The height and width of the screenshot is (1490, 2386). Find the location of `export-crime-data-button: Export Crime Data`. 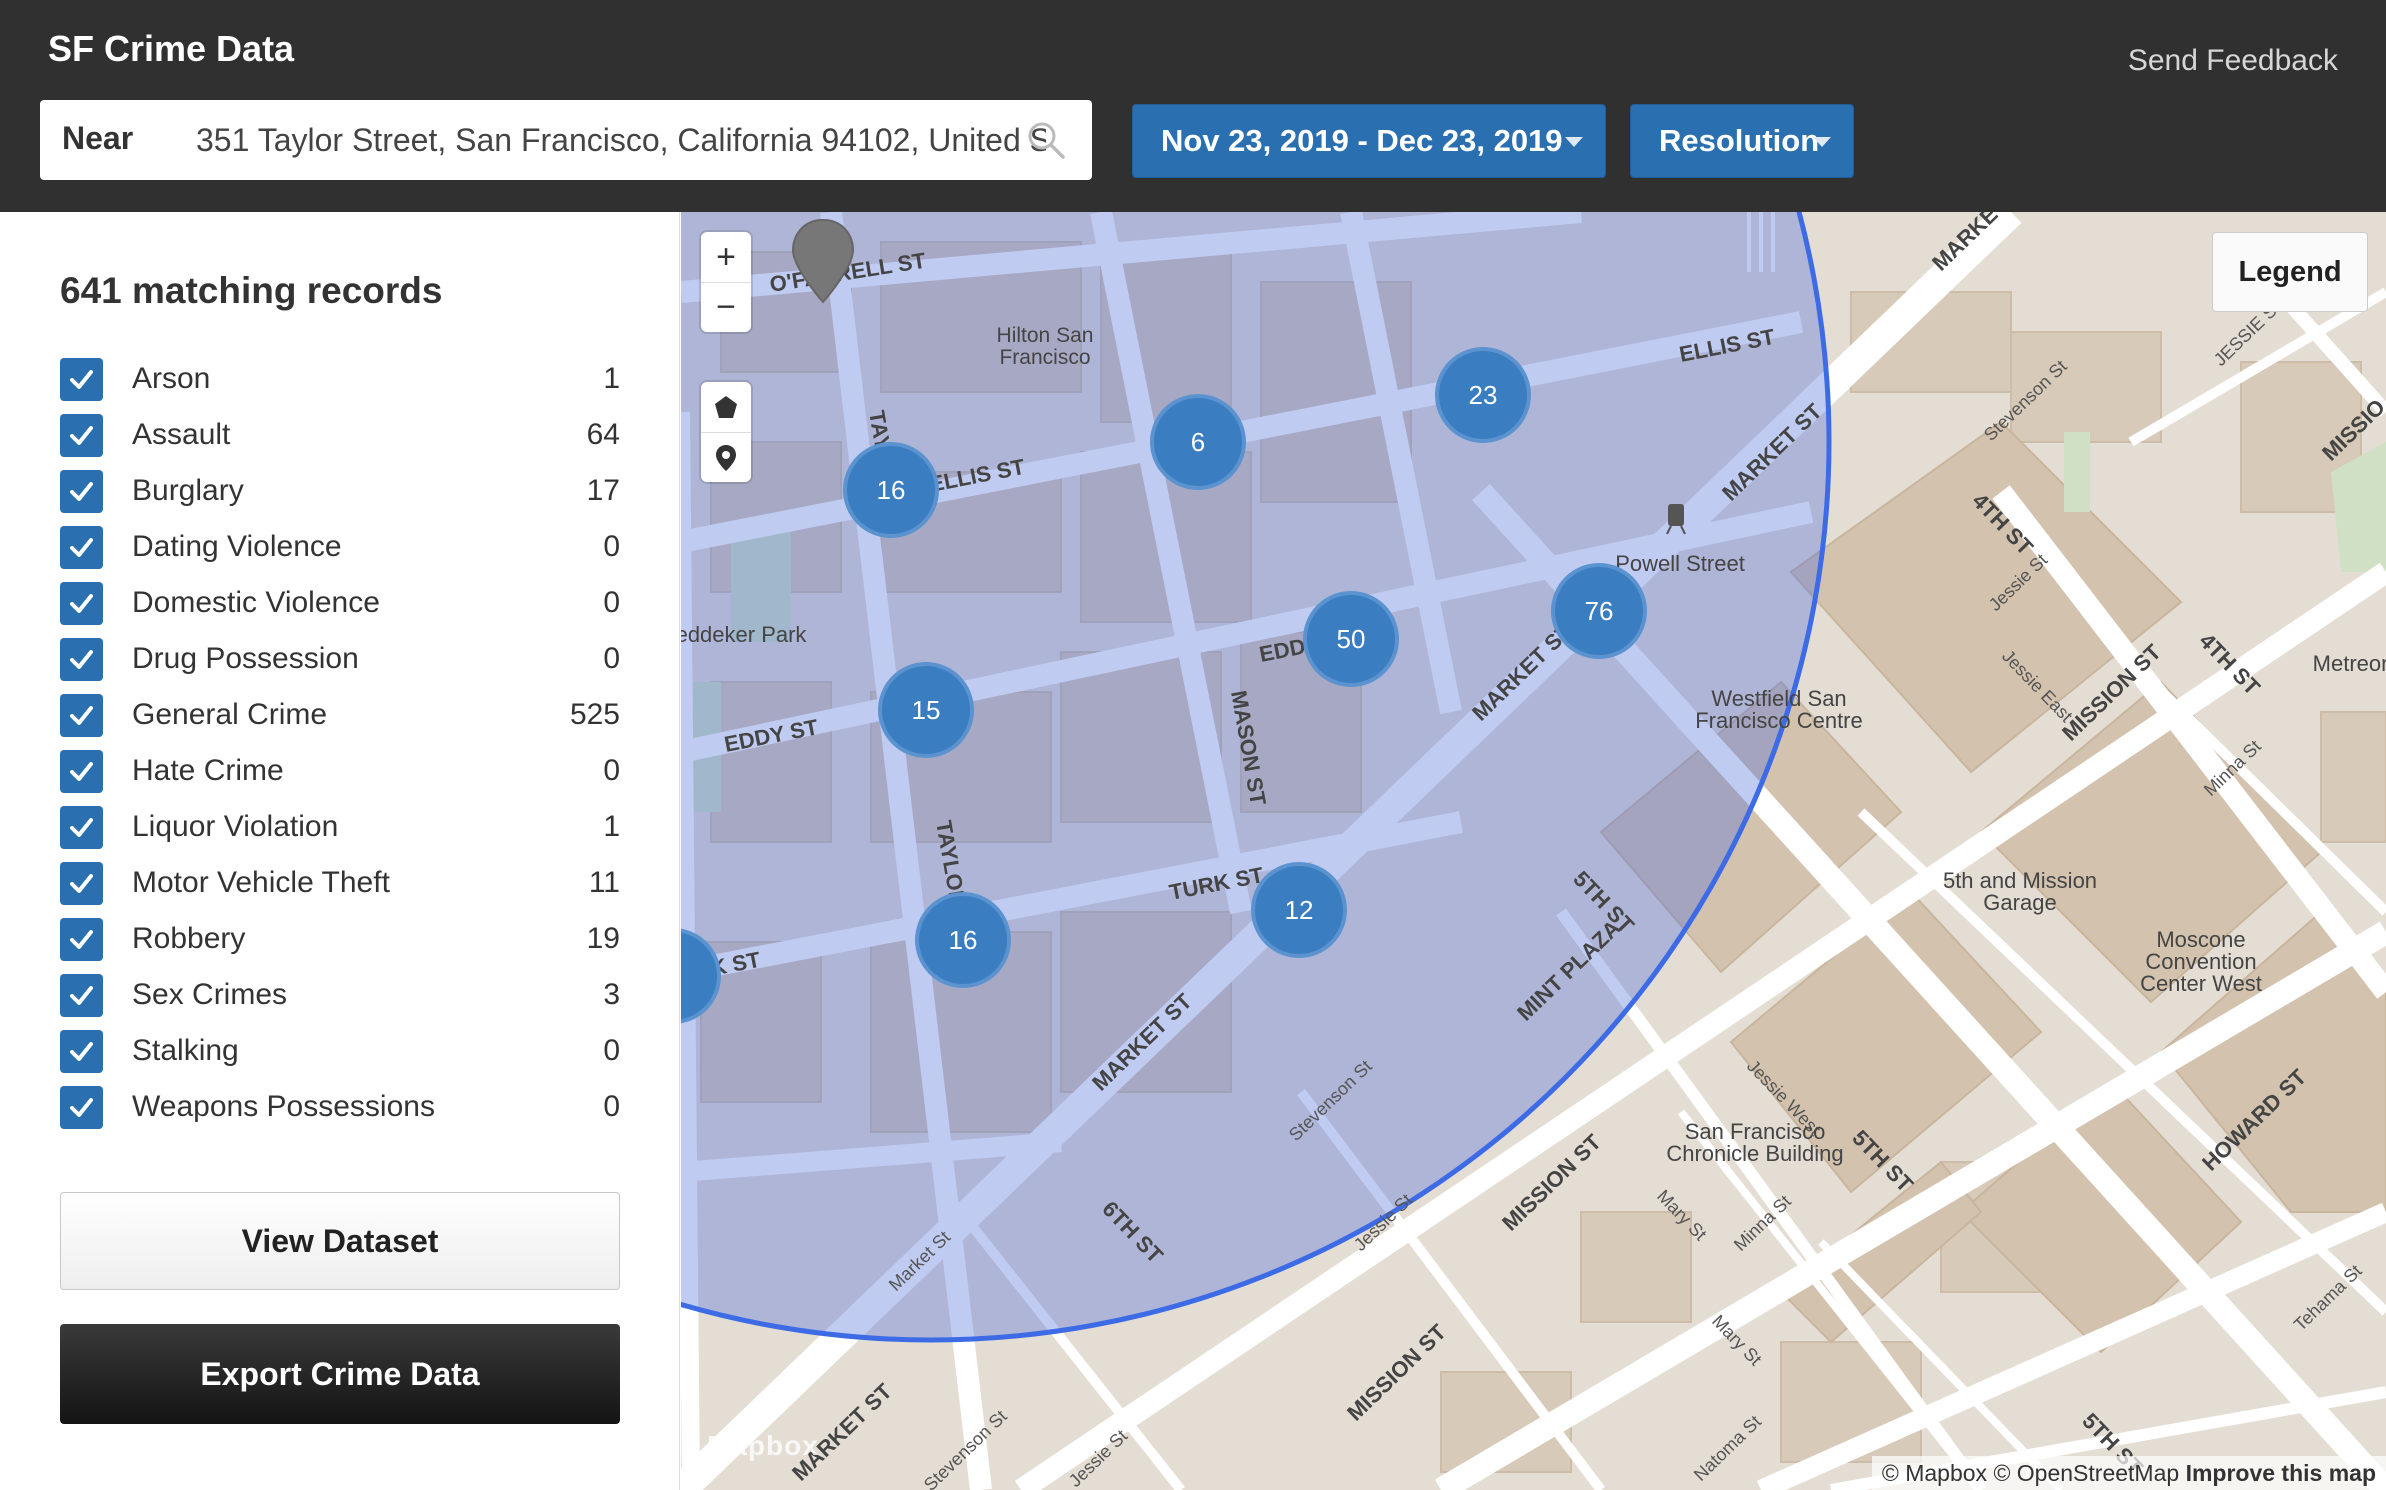

export-crime-data-button: Export Crime Data is located at coordinates (340, 1374).